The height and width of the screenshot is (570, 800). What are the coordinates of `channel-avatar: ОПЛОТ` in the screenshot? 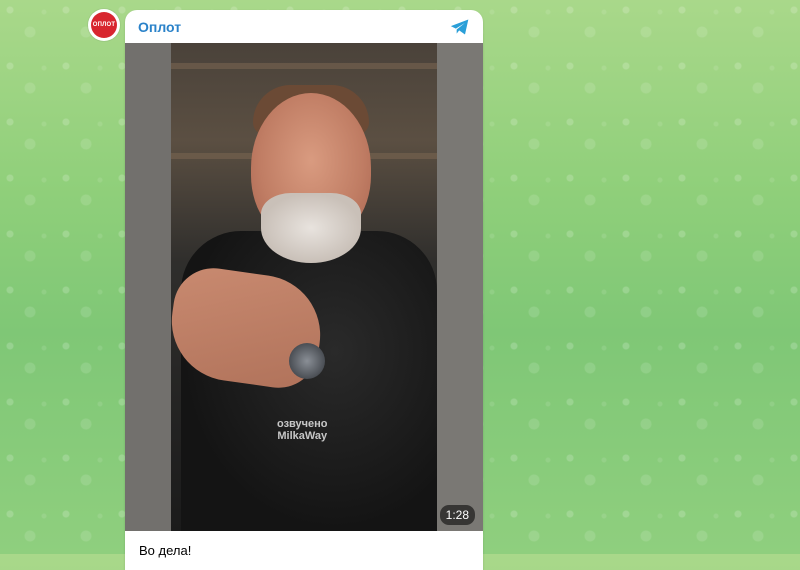 It's located at (104, 25).